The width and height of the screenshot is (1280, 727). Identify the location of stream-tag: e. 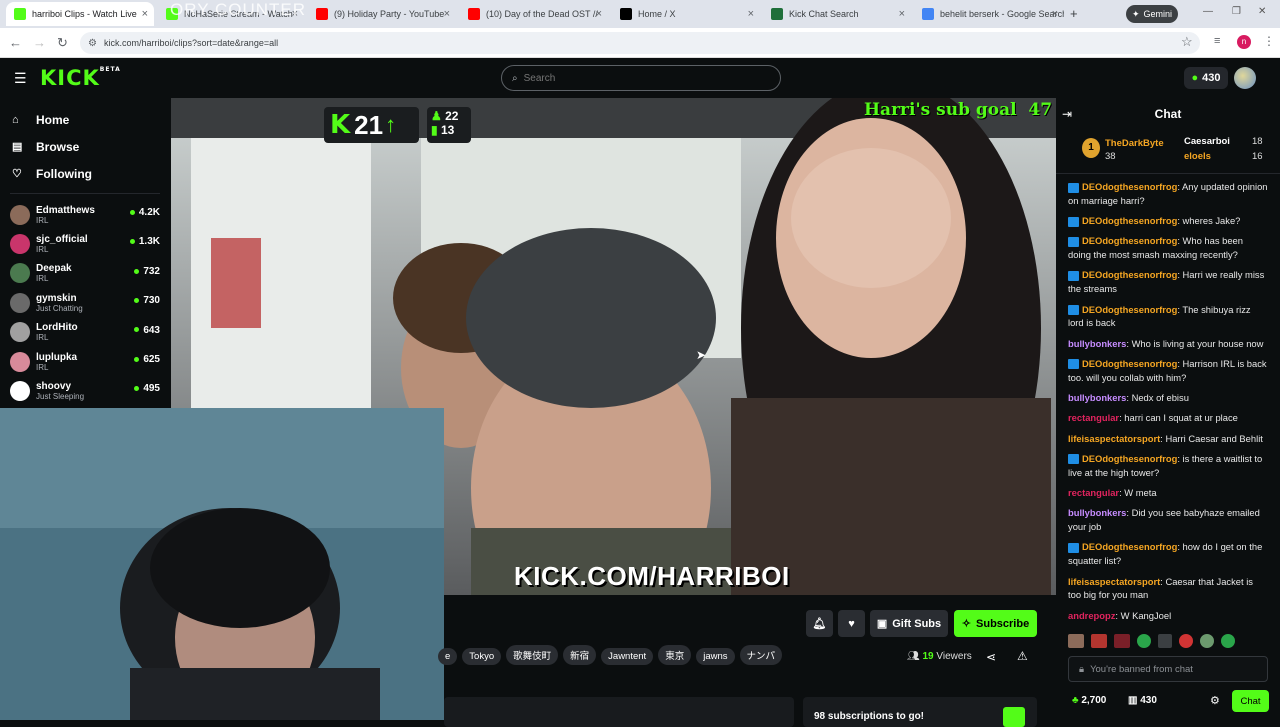
(448, 656).